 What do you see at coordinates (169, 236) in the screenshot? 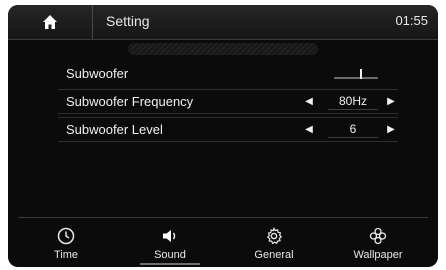
I see `speaker-icon` at bounding box center [169, 236].